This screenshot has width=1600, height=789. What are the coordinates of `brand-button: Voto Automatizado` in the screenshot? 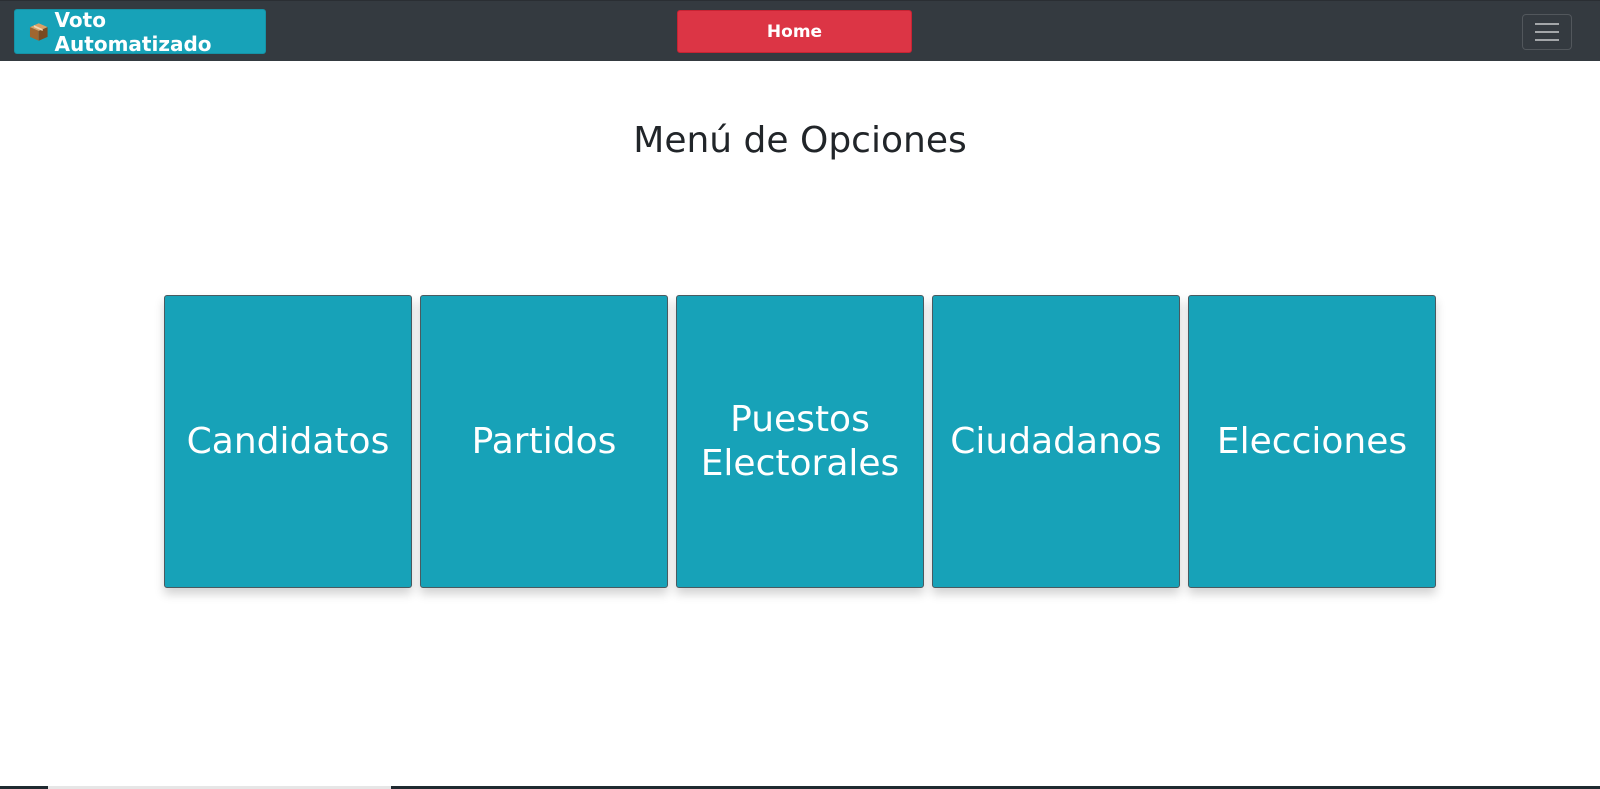 It's located at (140, 31).